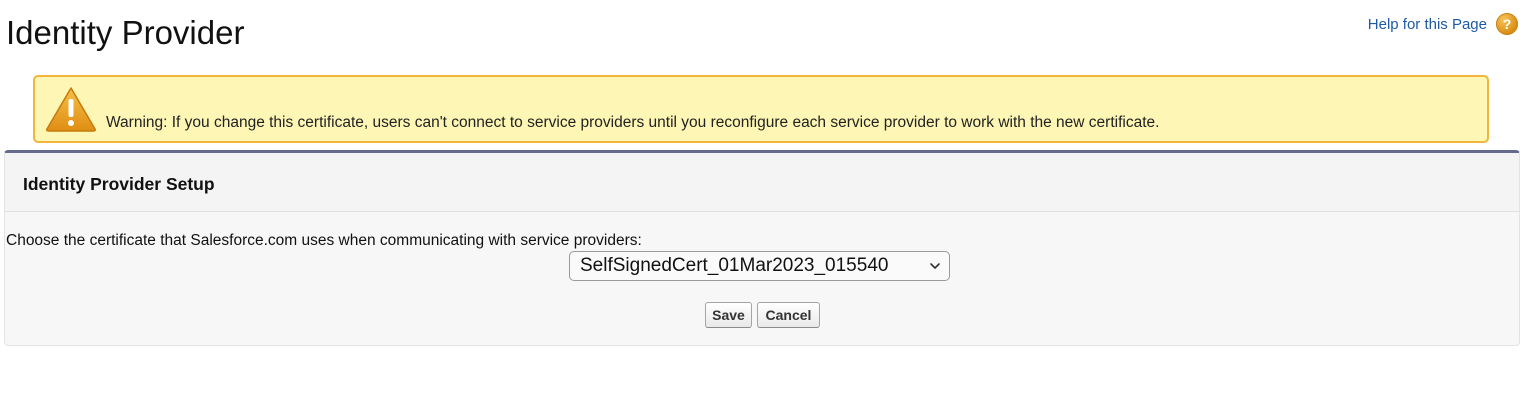 The height and width of the screenshot is (396, 1536). I want to click on help-link-label: Help for this Page, so click(1427, 24).